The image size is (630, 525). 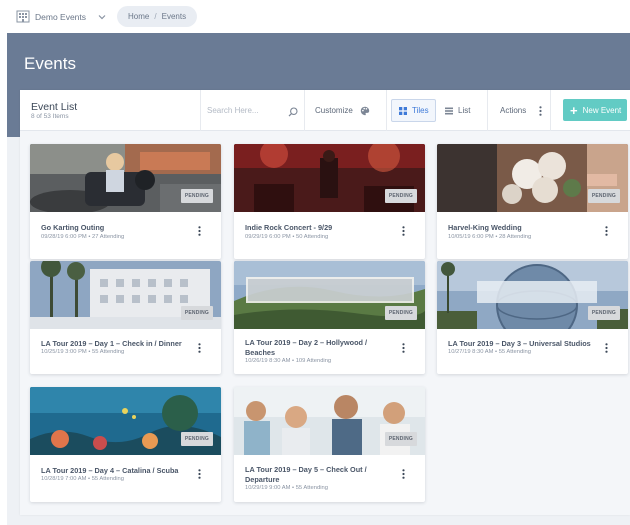 I want to click on event-meta: 09/29/19 6:00 PM • 50 Attending, so click(x=287, y=237).